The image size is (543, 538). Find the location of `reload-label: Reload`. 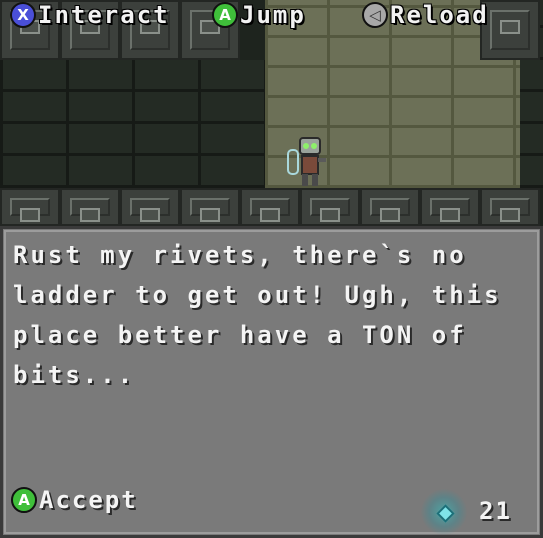

reload-label: Reload is located at coordinates (439, 15).